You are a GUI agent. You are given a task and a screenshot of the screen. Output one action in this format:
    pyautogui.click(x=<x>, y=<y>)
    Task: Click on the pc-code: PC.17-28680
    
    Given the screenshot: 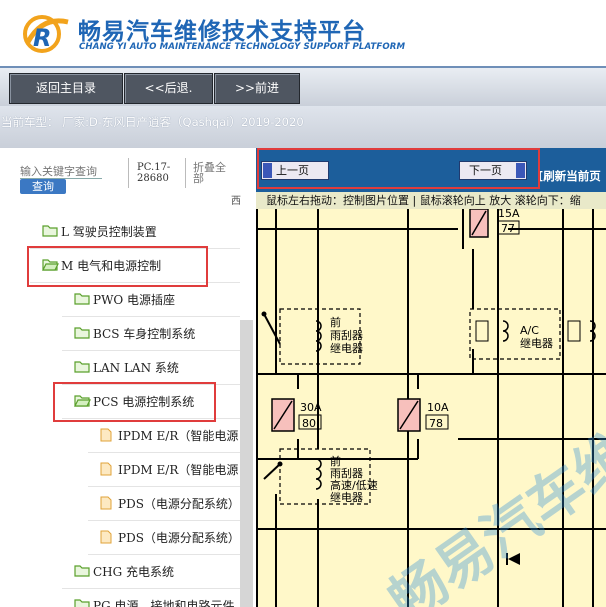 What is the action you would take?
    pyautogui.click(x=154, y=173)
    